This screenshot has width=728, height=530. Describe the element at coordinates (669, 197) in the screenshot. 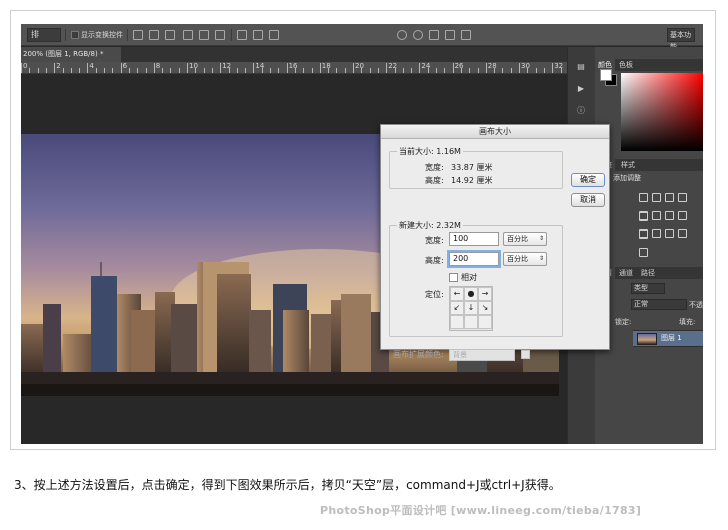

I see `curves-icon` at that location.